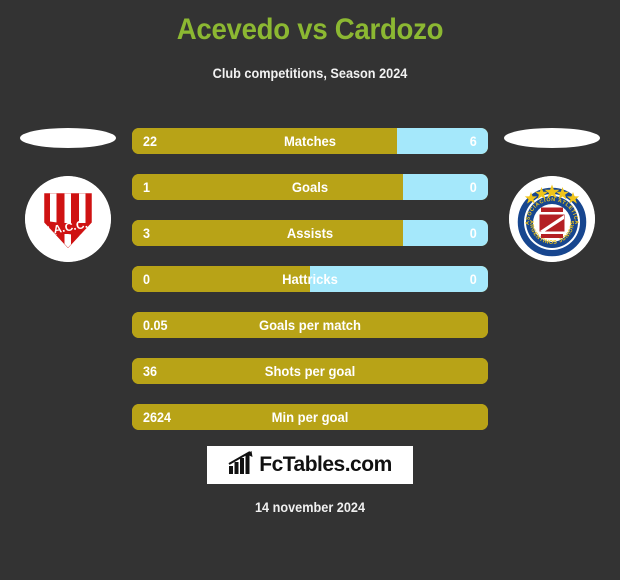 Image resolution: width=620 pixels, height=580 pixels. I want to click on stat-row: 1 Goals 0, so click(310, 187).